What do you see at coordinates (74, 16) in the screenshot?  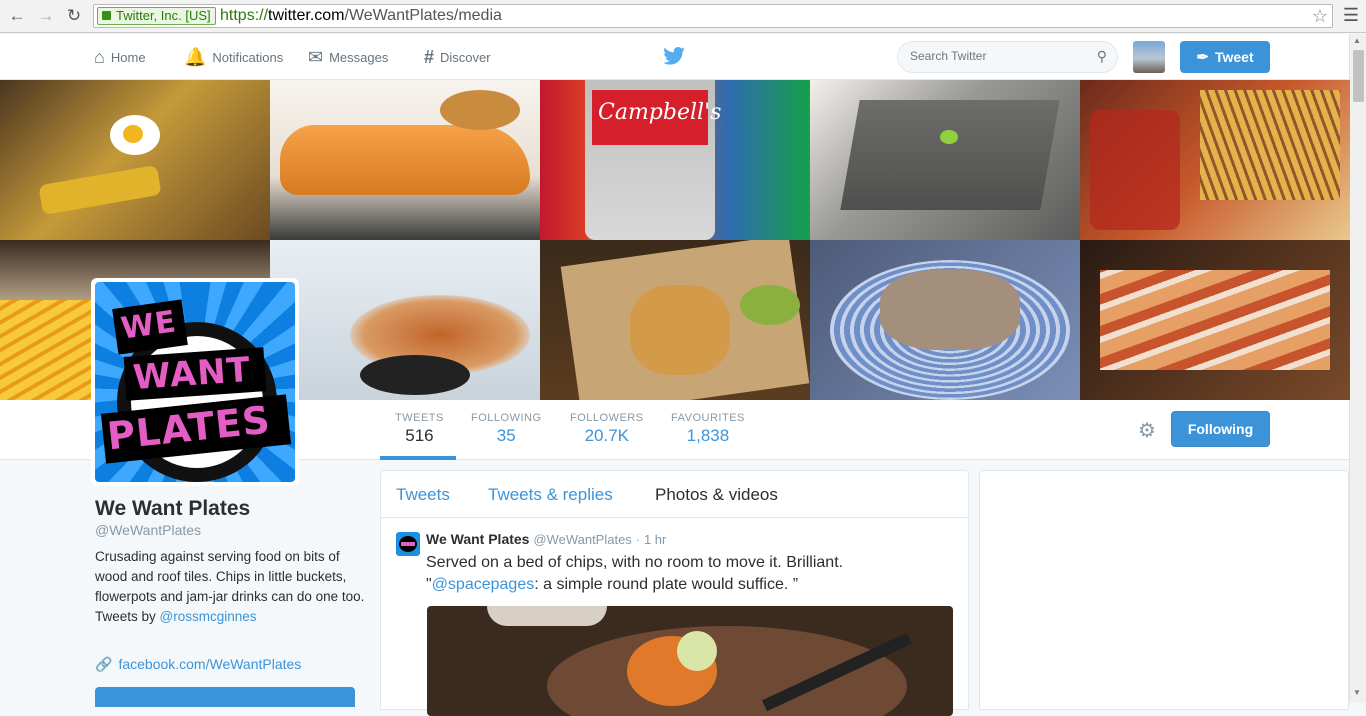 I see `reload-icon: ↻` at bounding box center [74, 16].